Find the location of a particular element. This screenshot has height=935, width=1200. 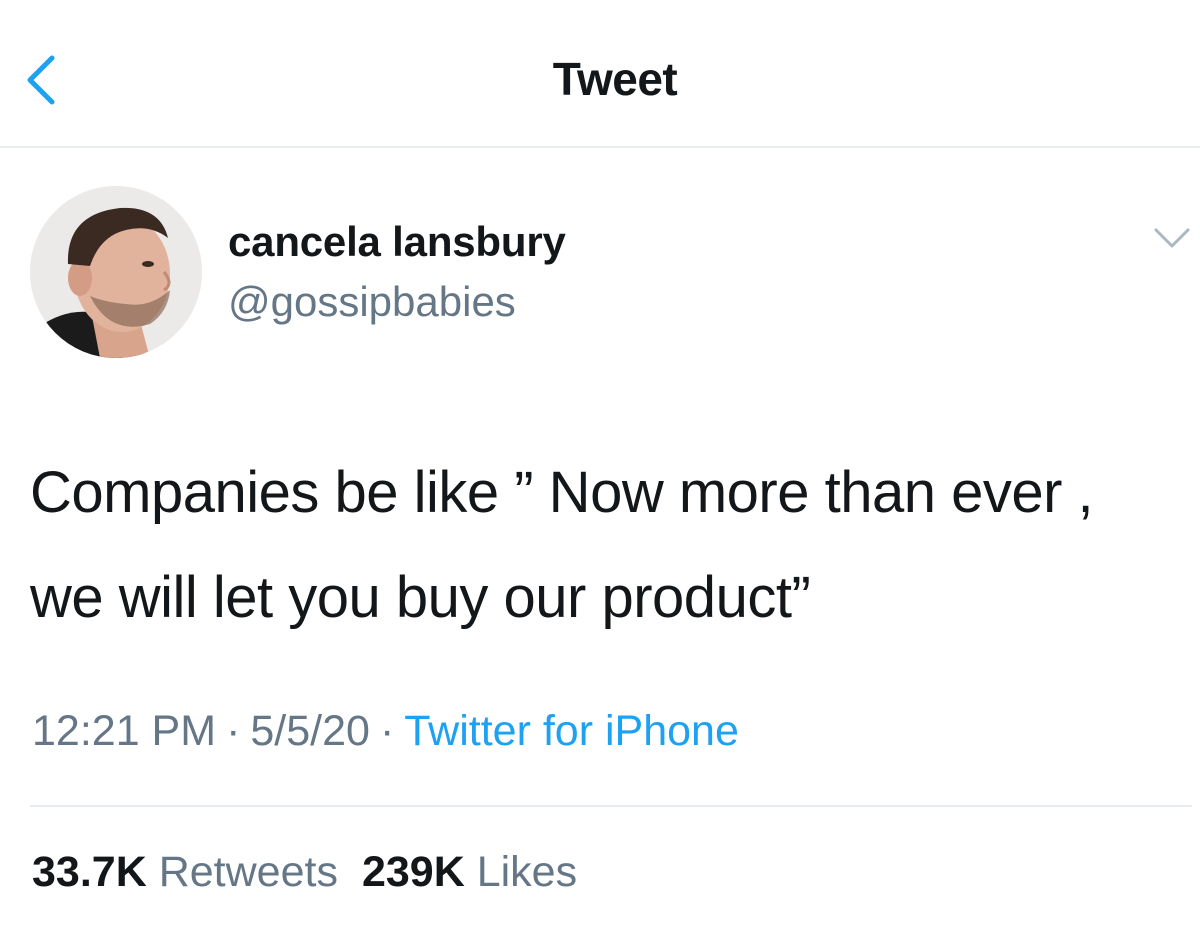

author-display-name: cancela lansbury is located at coordinates (397, 242).